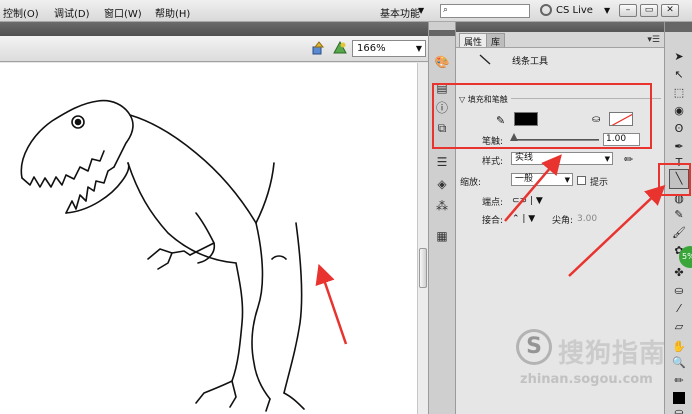 Image resolution: width=692 pixels, height=414 pixels. I want to click on arrow-to-panel, so click(533, 188).